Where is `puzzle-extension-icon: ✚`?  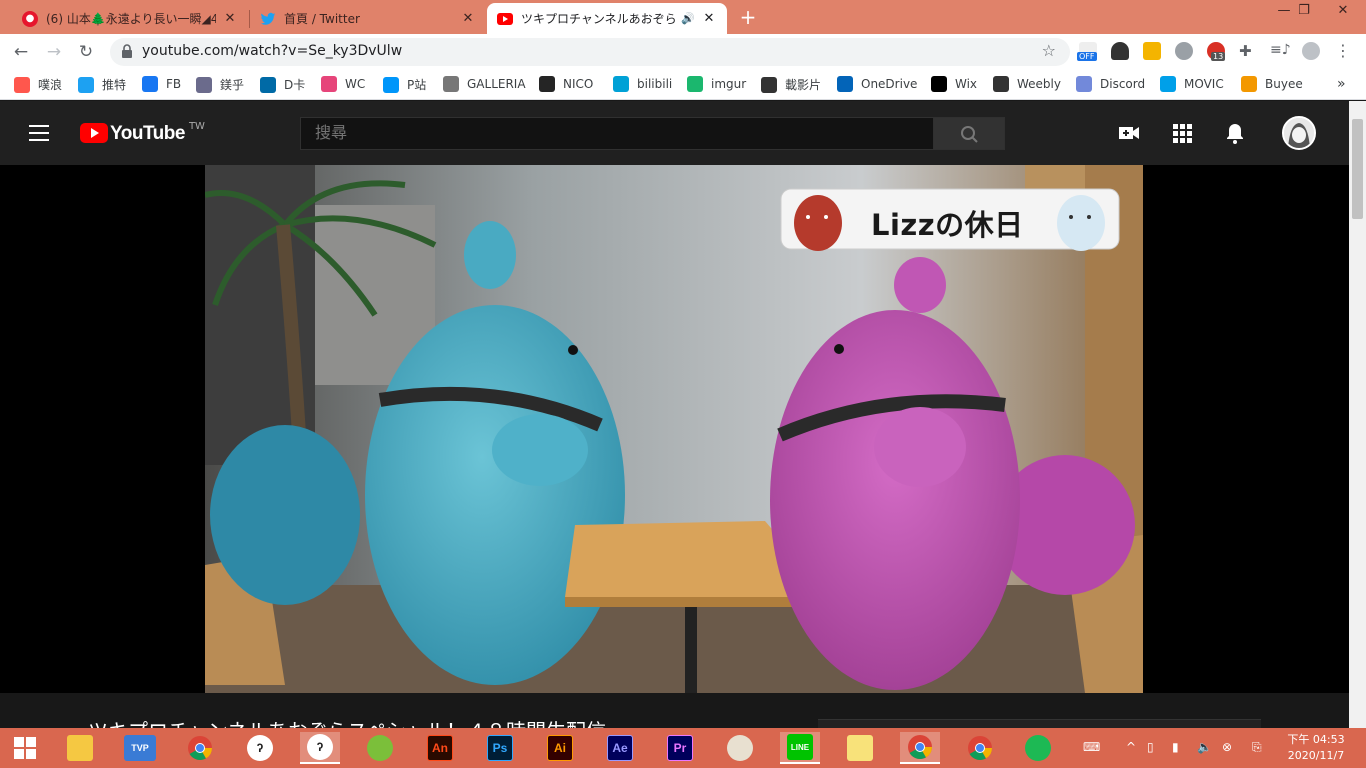 puzzle-extension-icon: ✚ is located at coordinates (1248, 51).